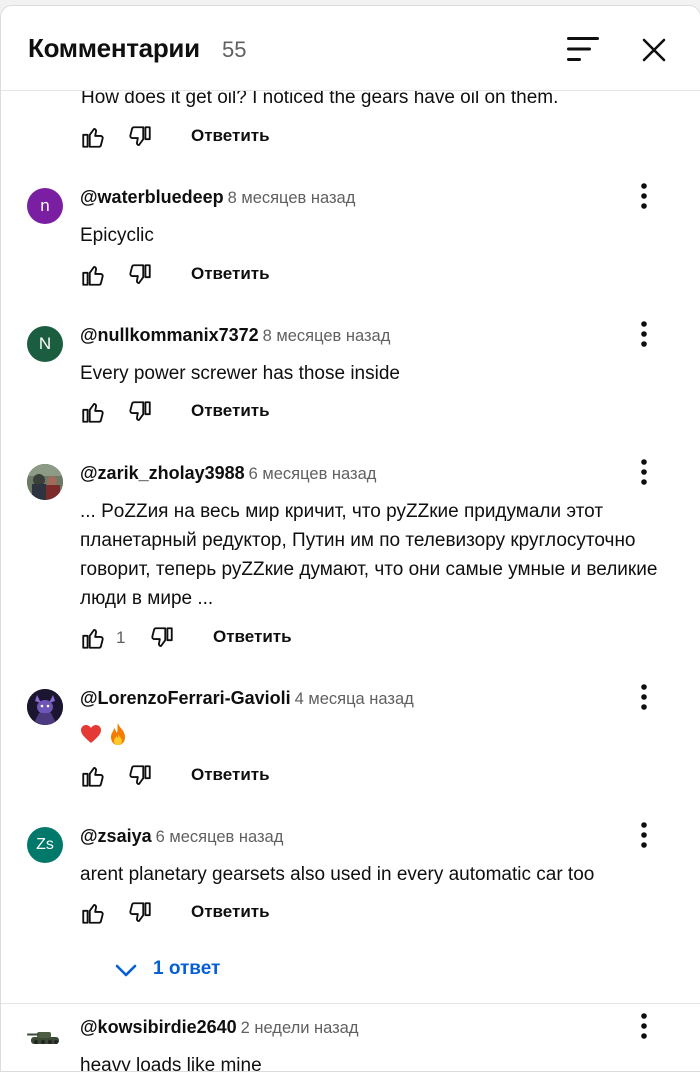 The width and height of the screenshot is (700, 1072). I want to click on comment-meta: @nullkommanix7372 8 месяцев назад, so click(235, 335).